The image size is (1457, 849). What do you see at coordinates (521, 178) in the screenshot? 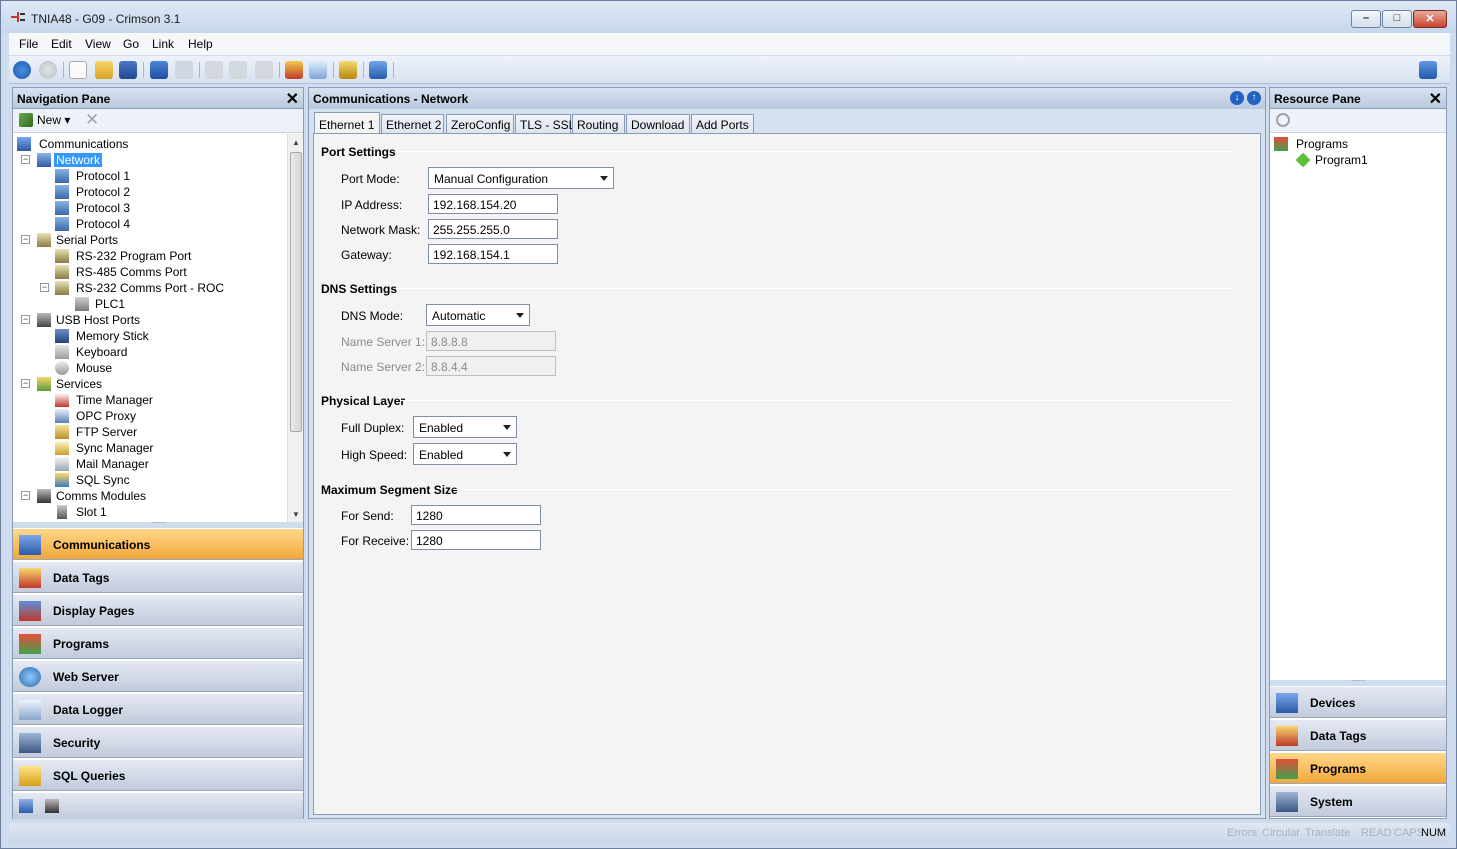
I see `port-mode-dropdown: Manual Configuration` at bounding box center [521, 178].